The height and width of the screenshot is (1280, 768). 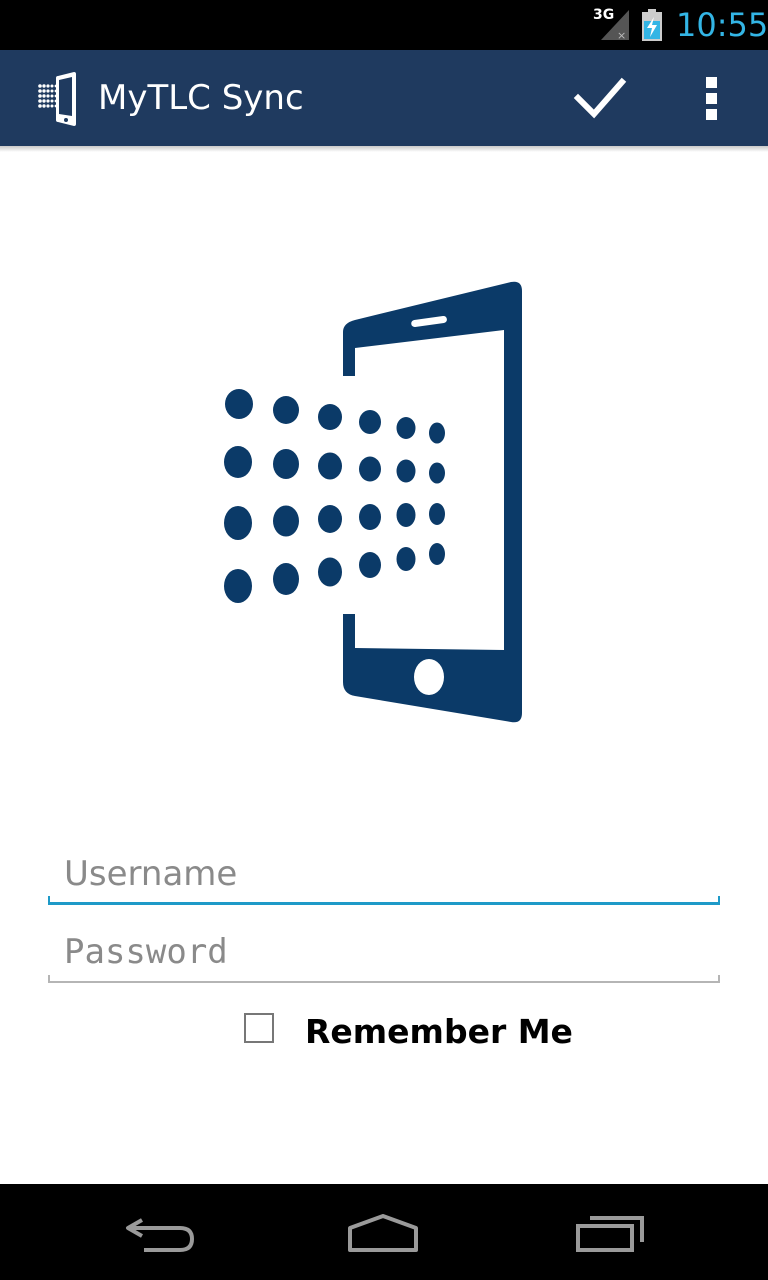 What do you see at coordinates (373, 502) in the screenshot?
I see `phone-sync-logo` at bounding box center [373, 502].